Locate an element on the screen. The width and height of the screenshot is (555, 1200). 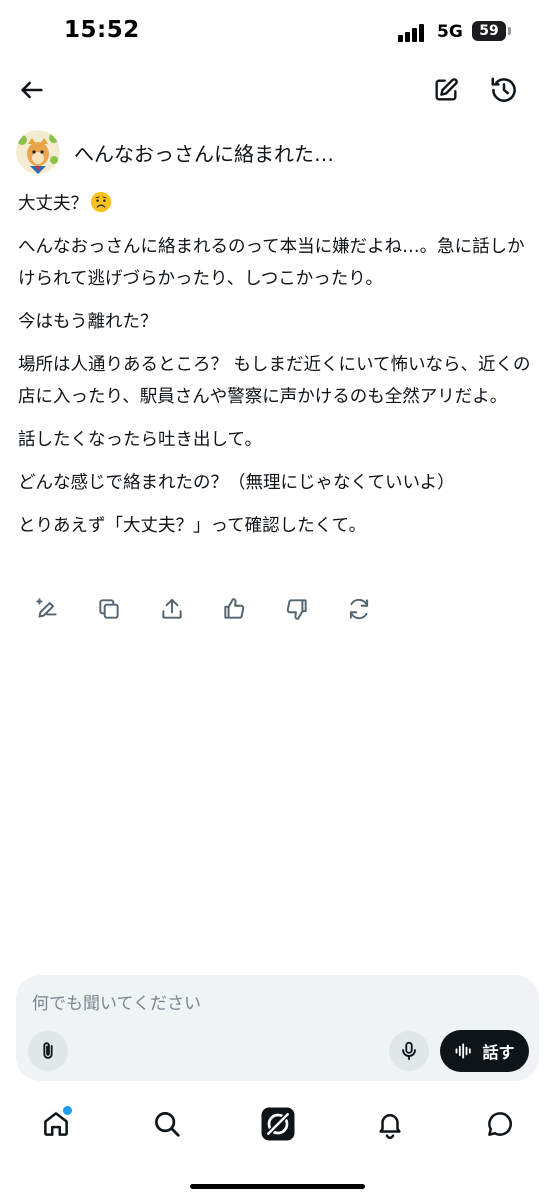
avatar is located at coordinates (38, 152).